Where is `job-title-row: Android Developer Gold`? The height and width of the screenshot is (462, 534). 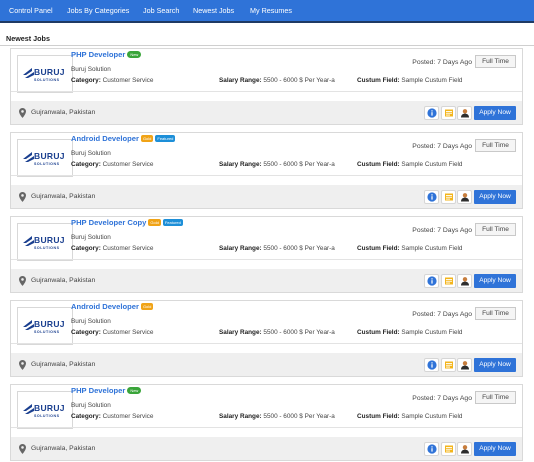
job-title-row: Android Developer Gold is located at coordinates (112, 308).